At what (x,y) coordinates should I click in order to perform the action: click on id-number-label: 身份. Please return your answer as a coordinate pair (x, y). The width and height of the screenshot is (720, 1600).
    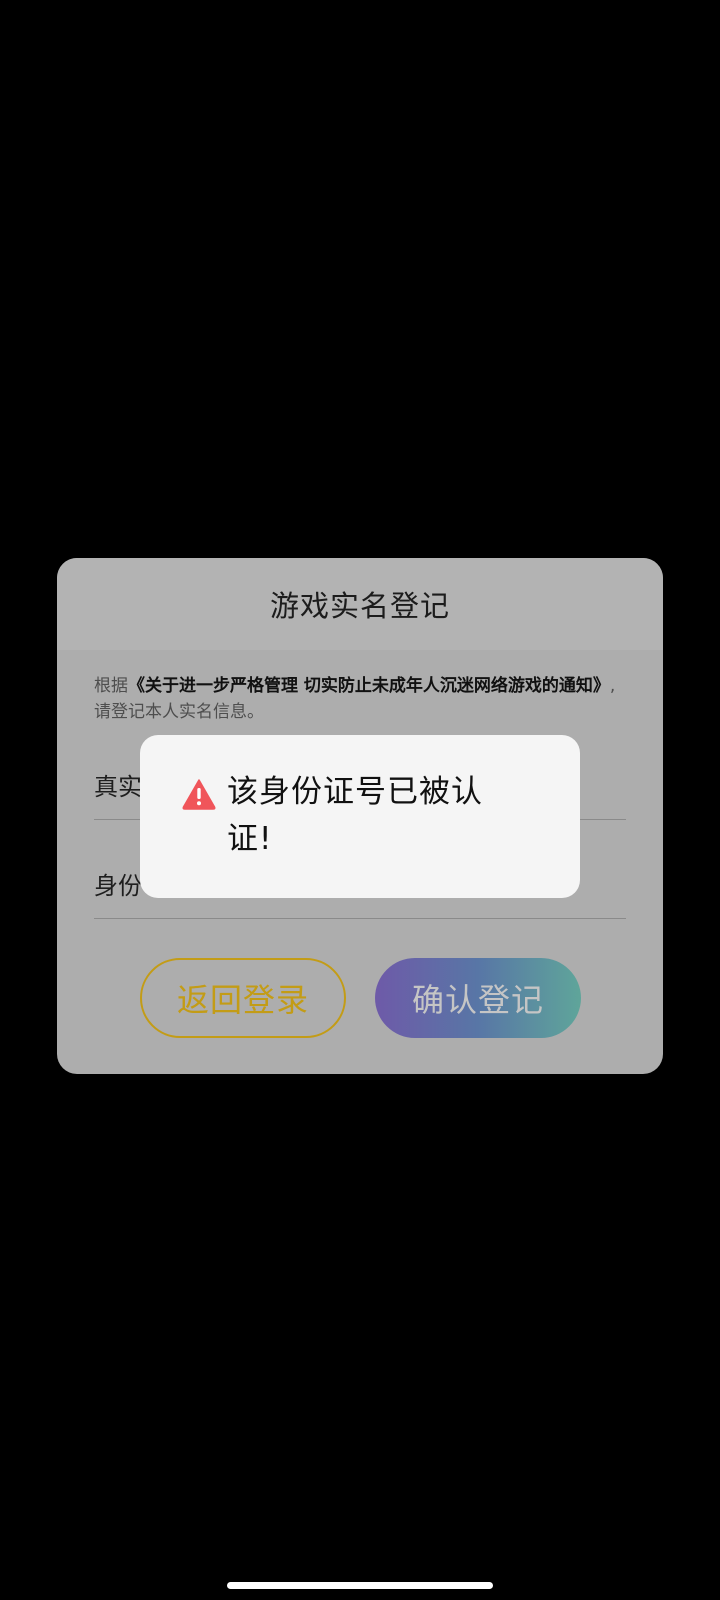
    Looking at the image, I should click on (118, 886).